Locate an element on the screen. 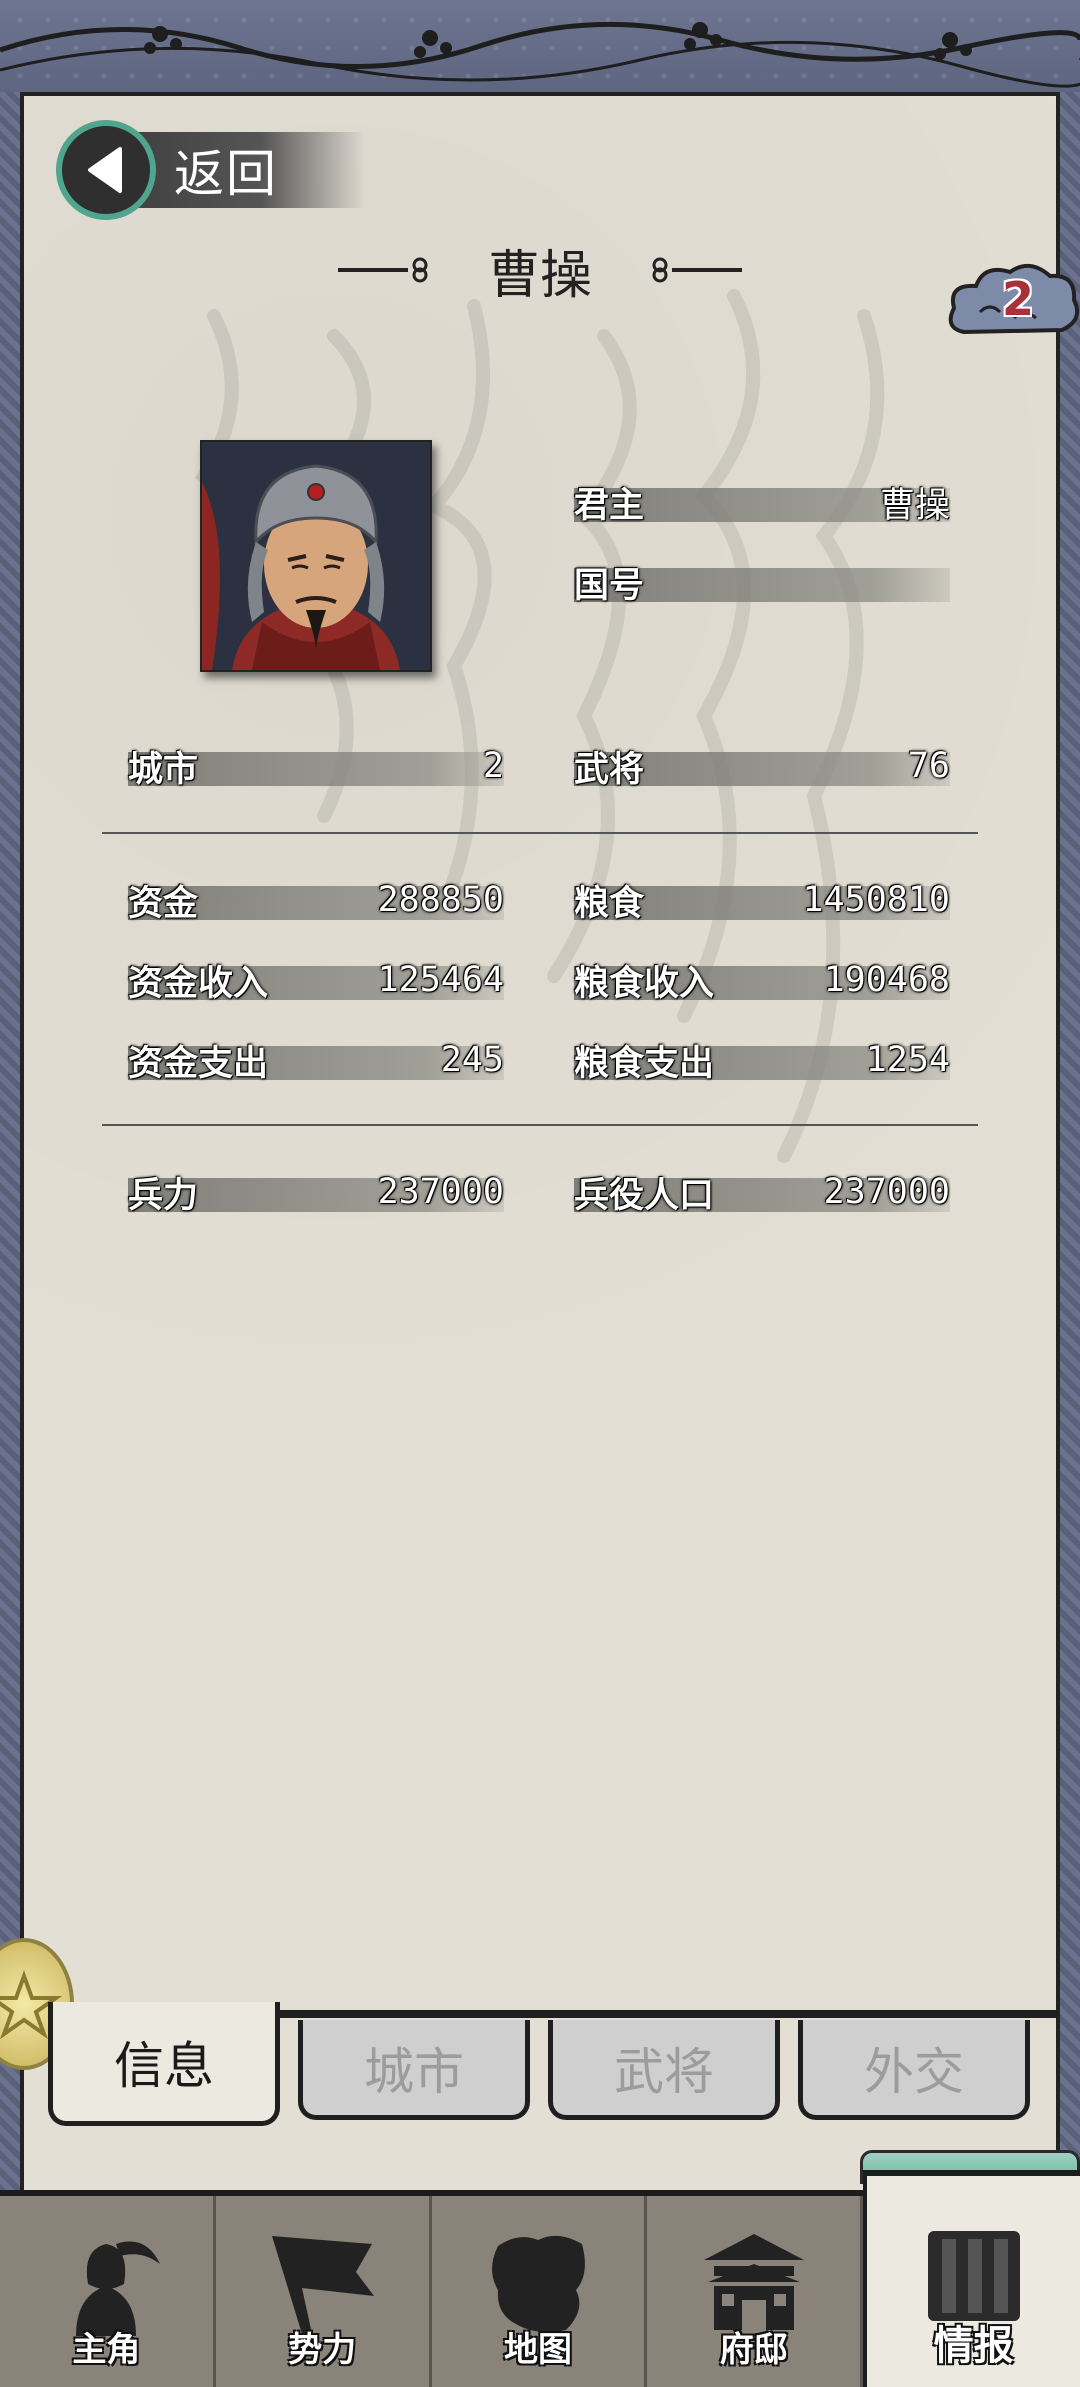  palace-icon is located at coordinates (753, 2282).